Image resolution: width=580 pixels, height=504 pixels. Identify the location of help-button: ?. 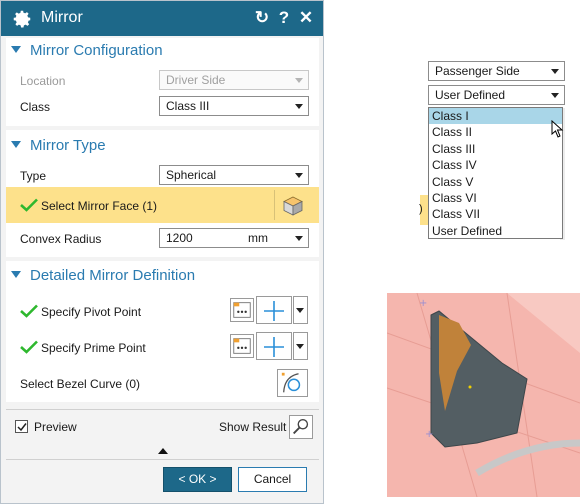
(284, 18).